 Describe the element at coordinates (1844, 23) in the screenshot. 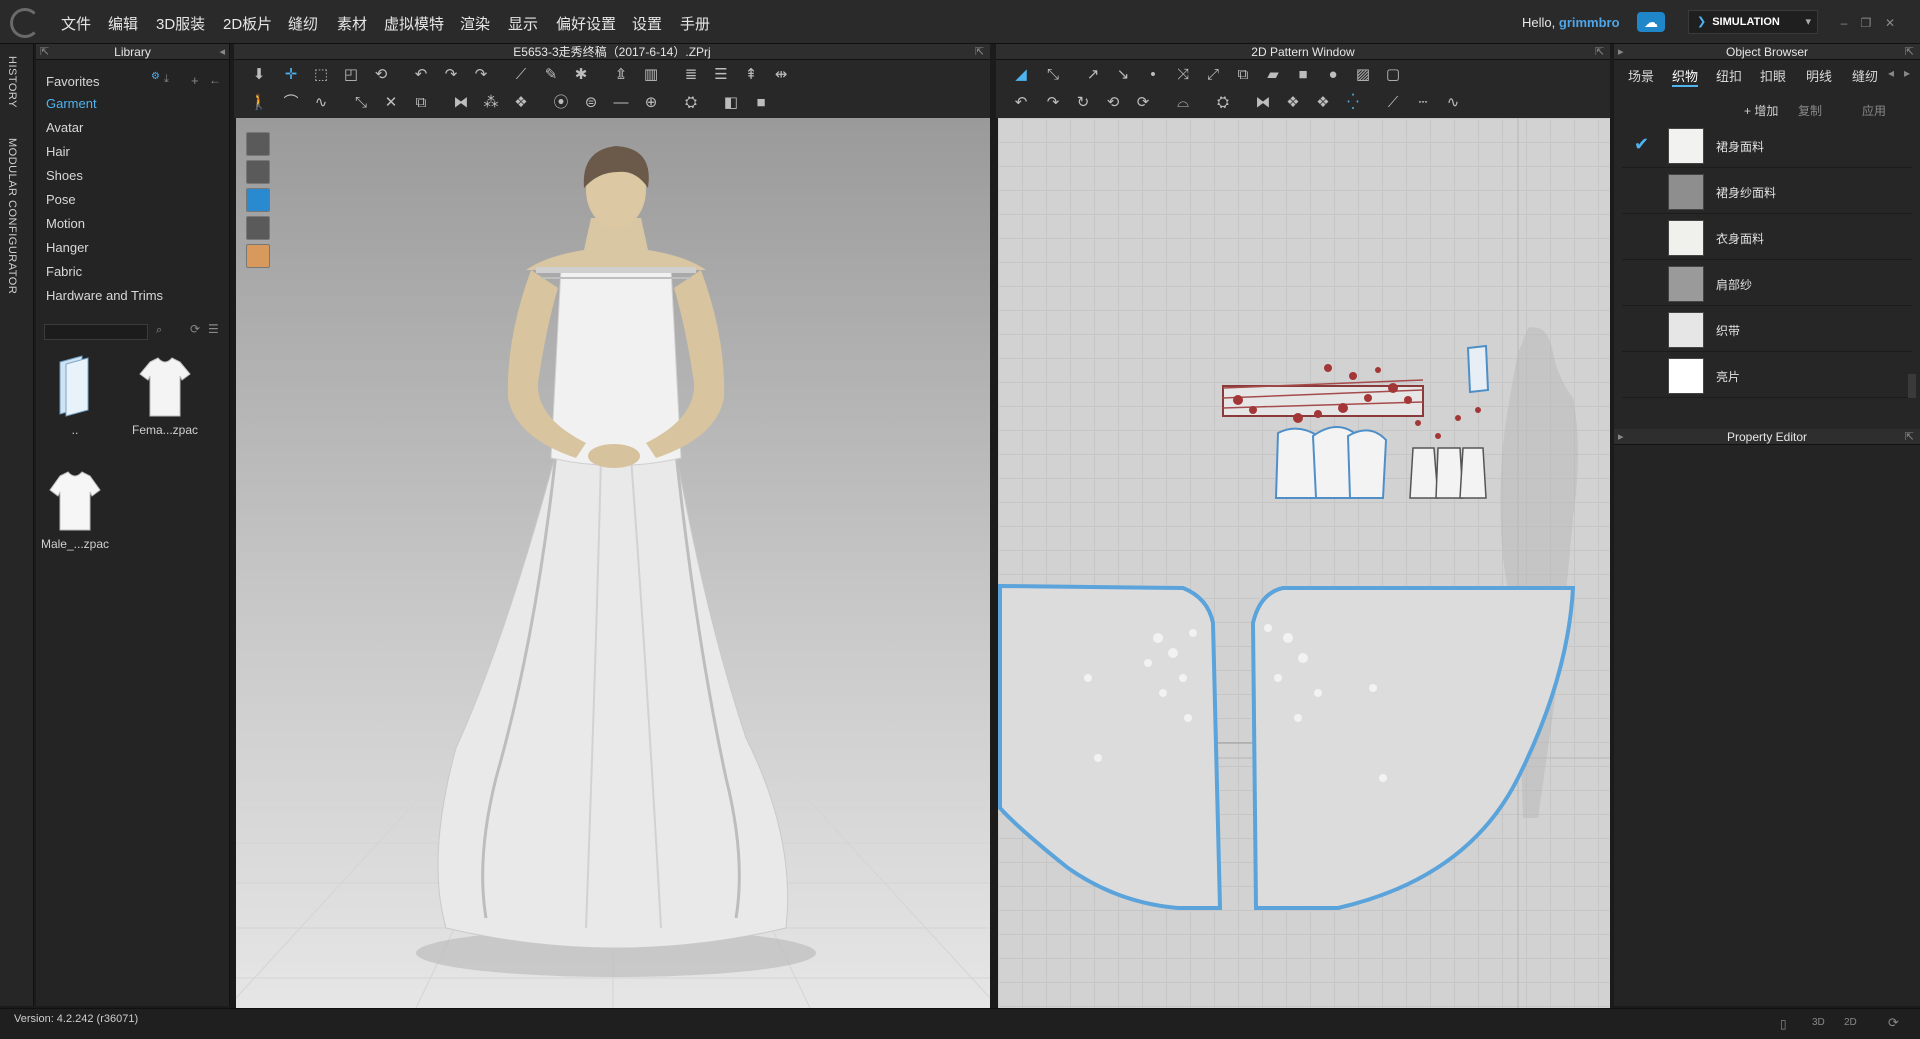

I see `minimize-icon: –` at that location.